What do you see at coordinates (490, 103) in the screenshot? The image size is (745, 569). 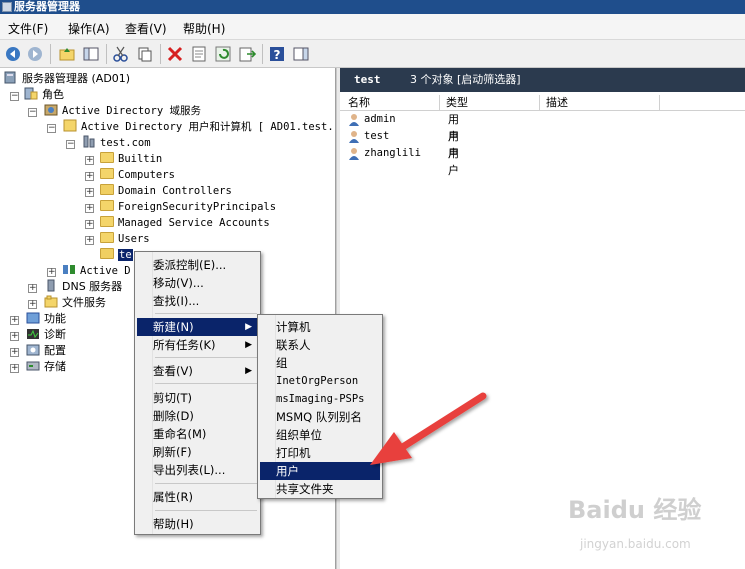 I see `column-type: 类型` at bounding box center [490, 103].